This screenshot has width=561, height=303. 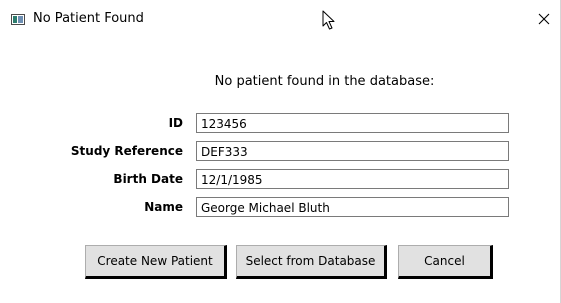 I want to click on no-patient-message: No patient found in the database:, so click(x=324, y=81).